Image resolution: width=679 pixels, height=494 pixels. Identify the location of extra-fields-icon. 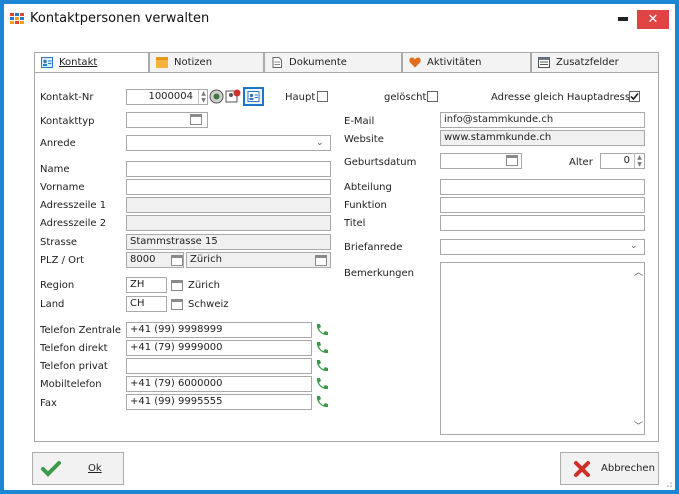
(544, 62).